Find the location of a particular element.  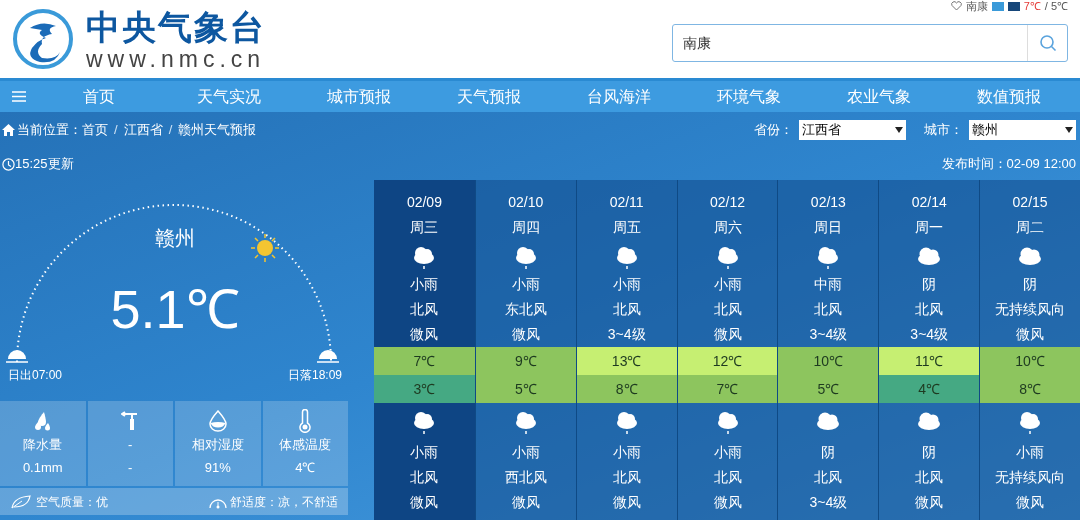

forecast-date: 02/11 is located at coordinates (626, 202).